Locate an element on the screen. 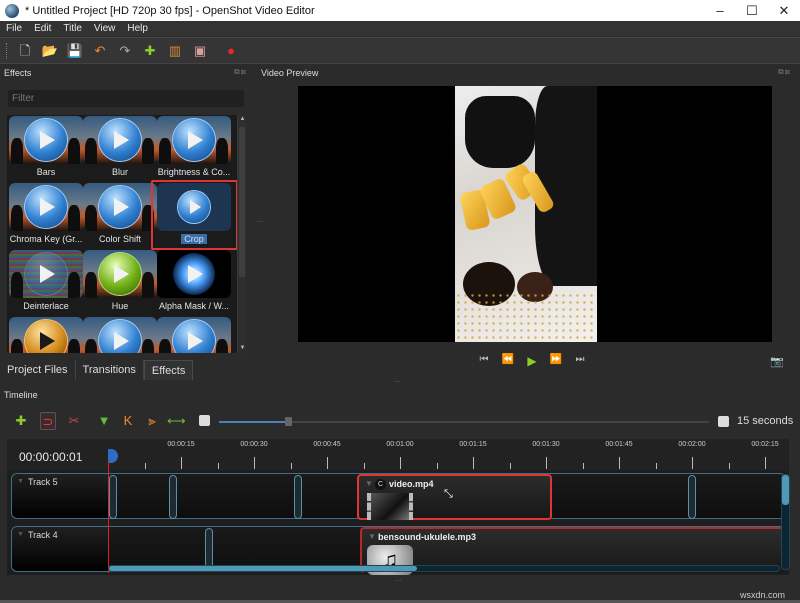 This screenshot has width=800, height=603. effect-item: Bars is located at coordinates (46, 149).